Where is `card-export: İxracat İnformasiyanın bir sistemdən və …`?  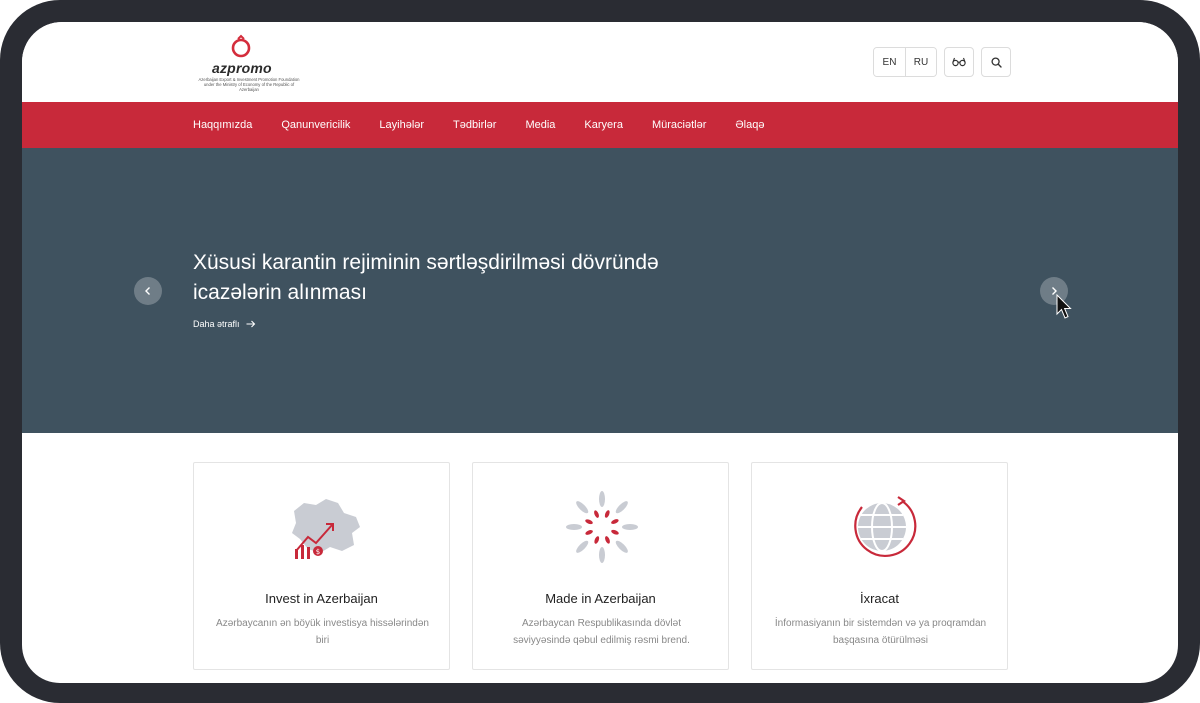
card-export: İxracat İnformasiyanın bir sistemdən və … is located at coordinates (879, 566).